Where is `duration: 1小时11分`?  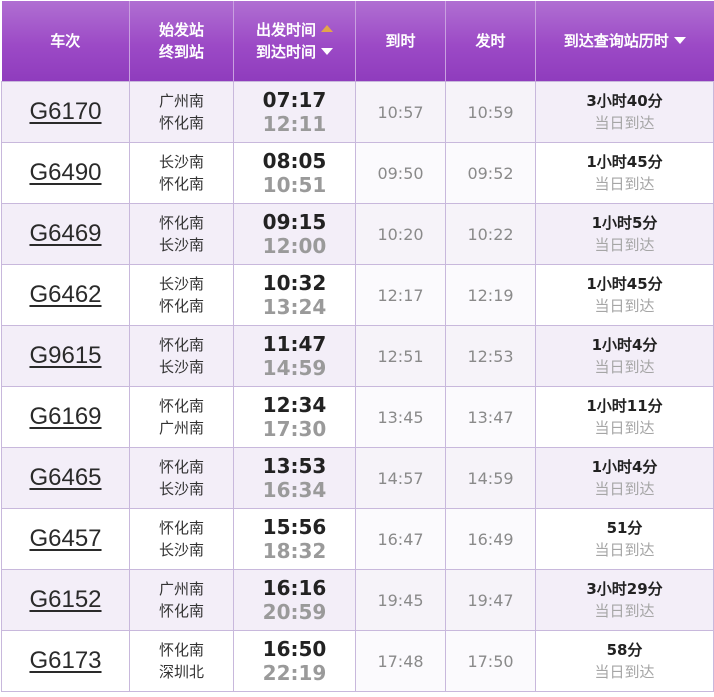 duration: 1小时11分 is located at coordinates (624, 406).